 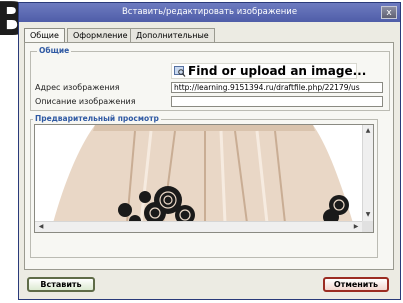 What do you see at coordinates (97, 118) in the screenshot?
I see `preview-legend: Предварительный просмотр` at bounding box center [97, 118].